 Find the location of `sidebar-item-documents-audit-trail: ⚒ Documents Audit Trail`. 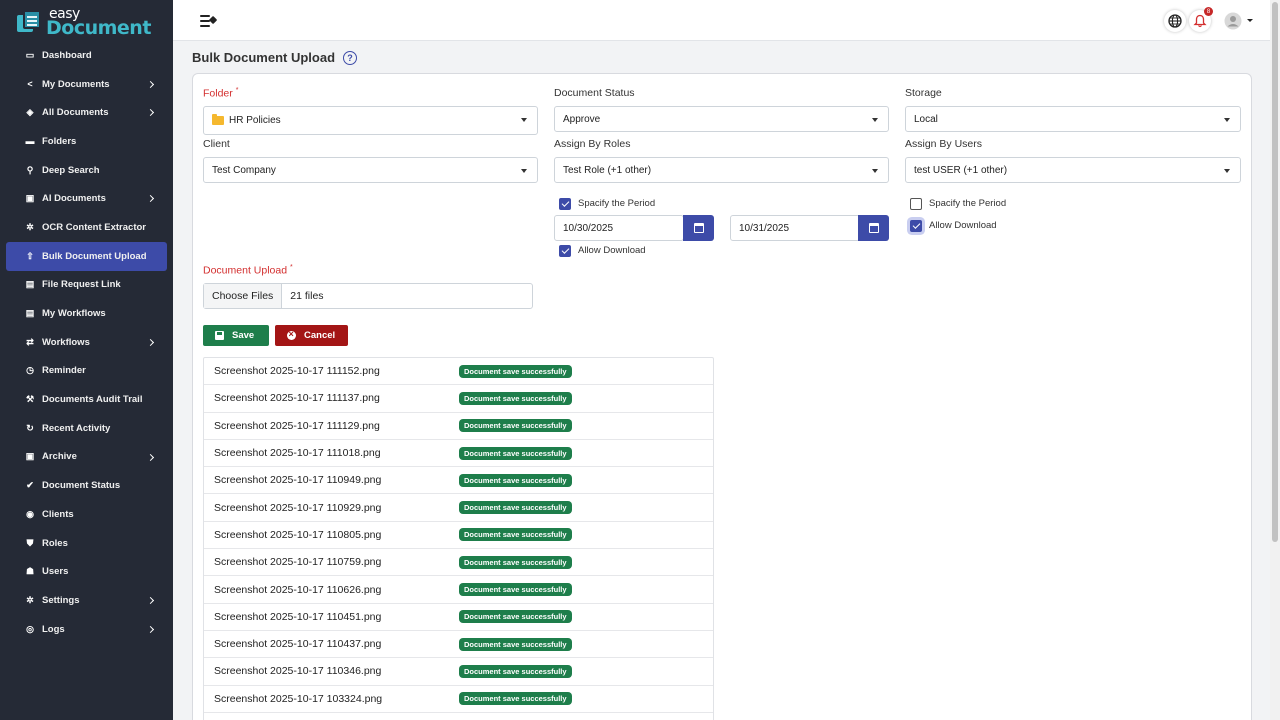

sidebar-item-documents-audit-trail: ⚒ Documents Audit Trail is located at coordinates (86, 399).